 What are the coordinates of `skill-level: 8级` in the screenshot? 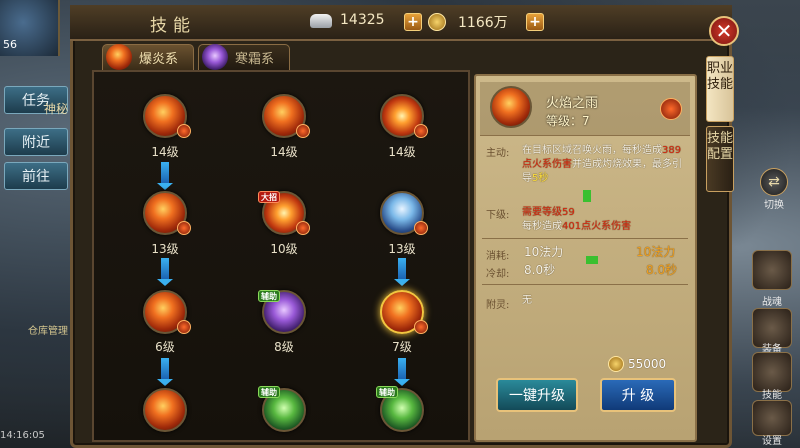 It's located at (284, 347).